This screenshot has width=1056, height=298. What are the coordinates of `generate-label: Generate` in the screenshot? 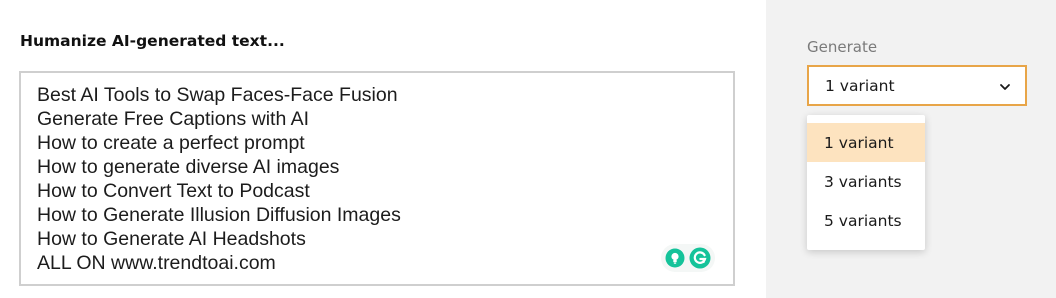 It's located at (842, 47).